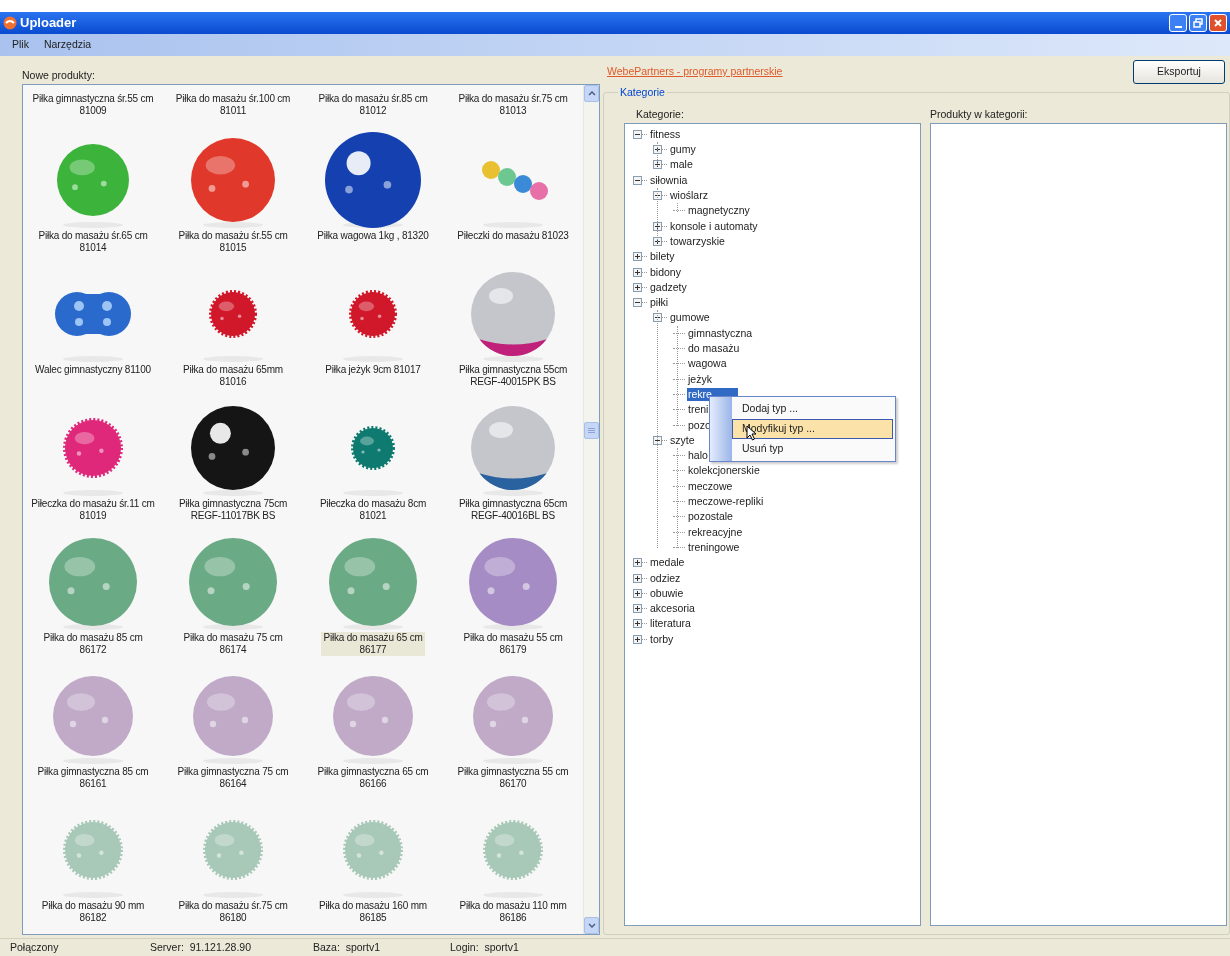 This screenshot has height=956, width=1230. I want to click on product-caption: Piłeczka do masażu śr.11 cm 81019, so click(93, 510).